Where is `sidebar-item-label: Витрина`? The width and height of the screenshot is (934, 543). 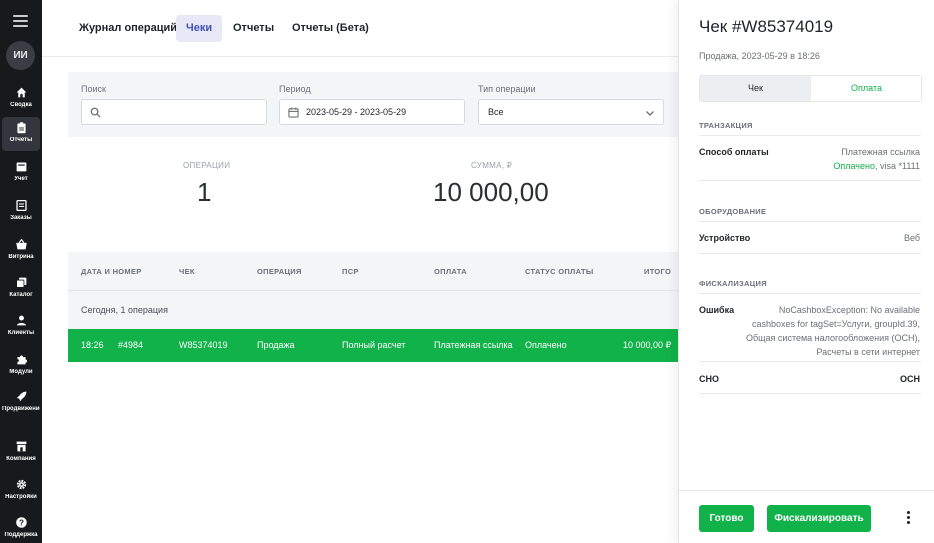
sidebar-item-label: Витрина is located at coordinates (21, 257).